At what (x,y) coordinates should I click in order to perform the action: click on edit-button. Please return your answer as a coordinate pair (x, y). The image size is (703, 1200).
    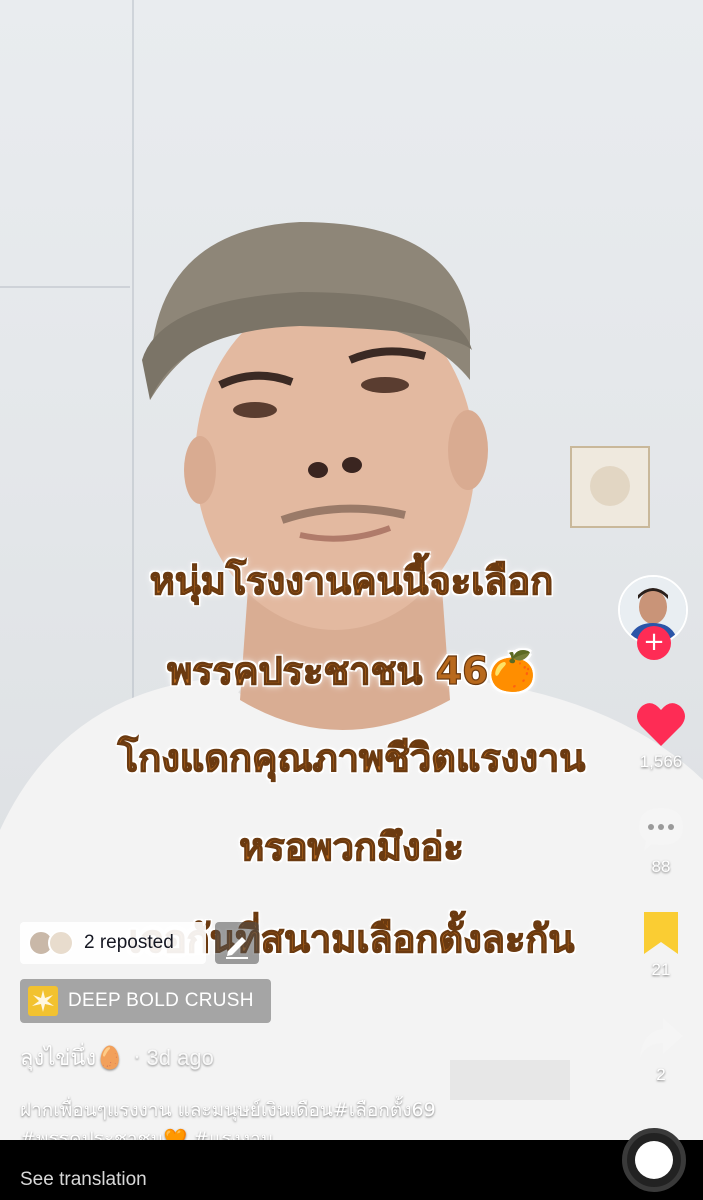
    Looking at the image, I should click on (237, 943).